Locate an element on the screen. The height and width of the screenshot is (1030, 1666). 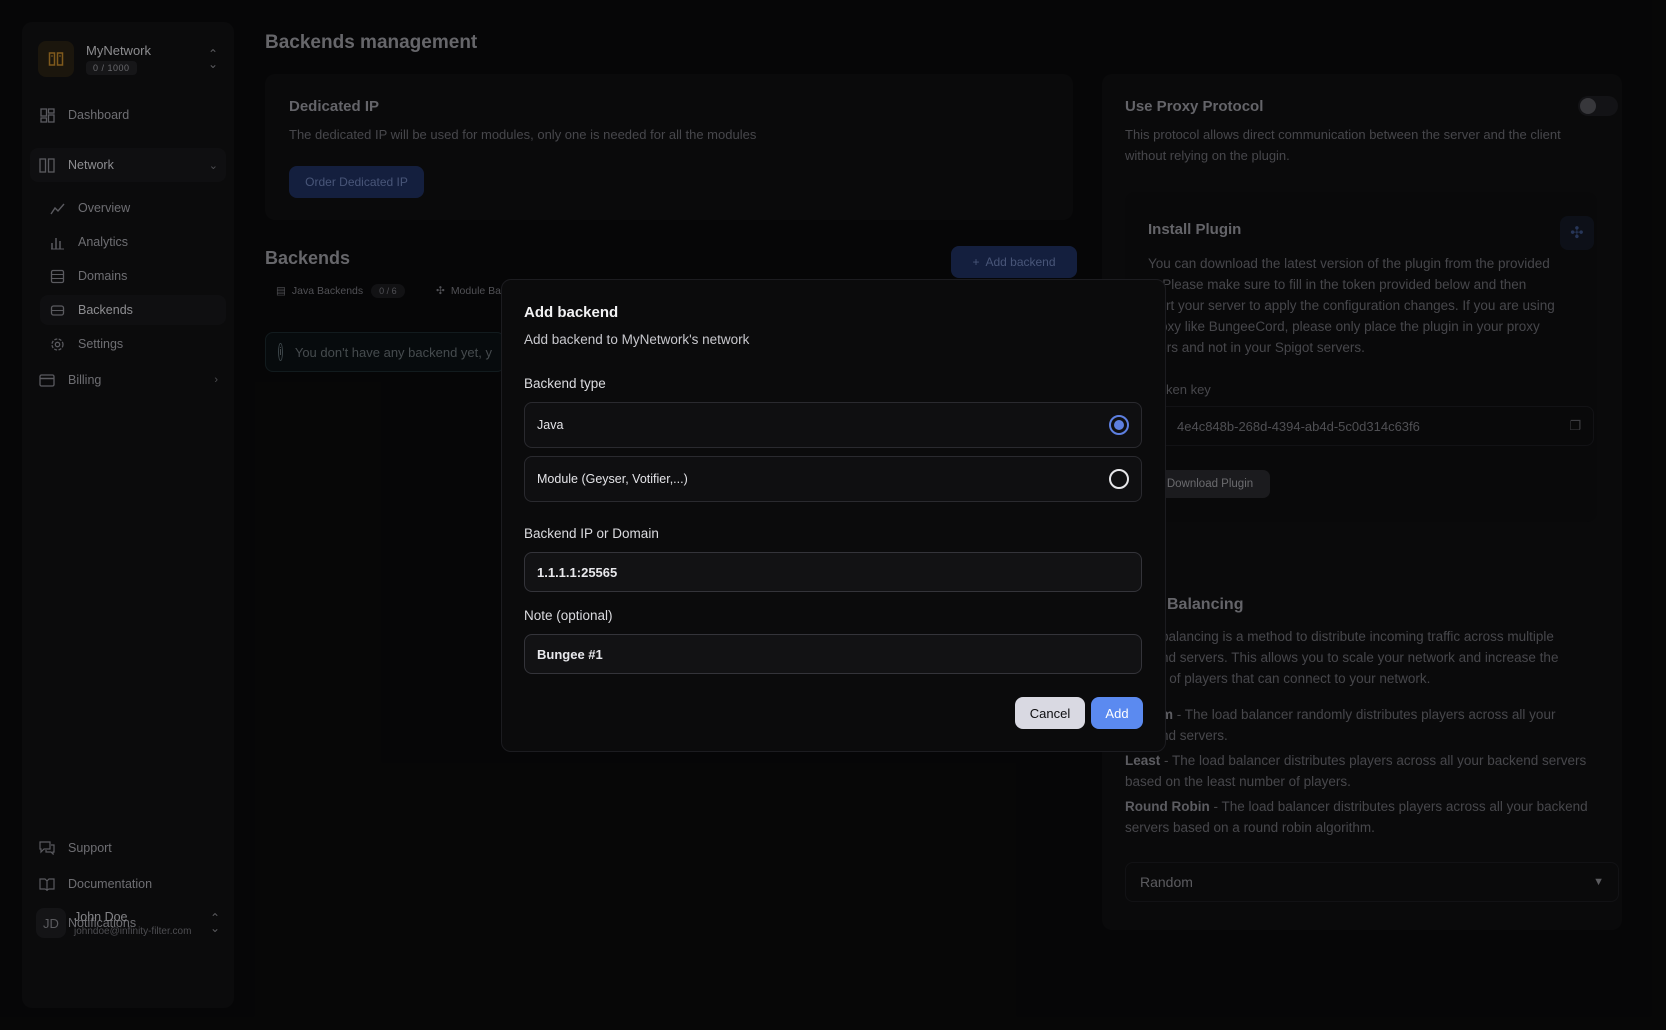
add-button: Add is located at coordinates (1117, 713).